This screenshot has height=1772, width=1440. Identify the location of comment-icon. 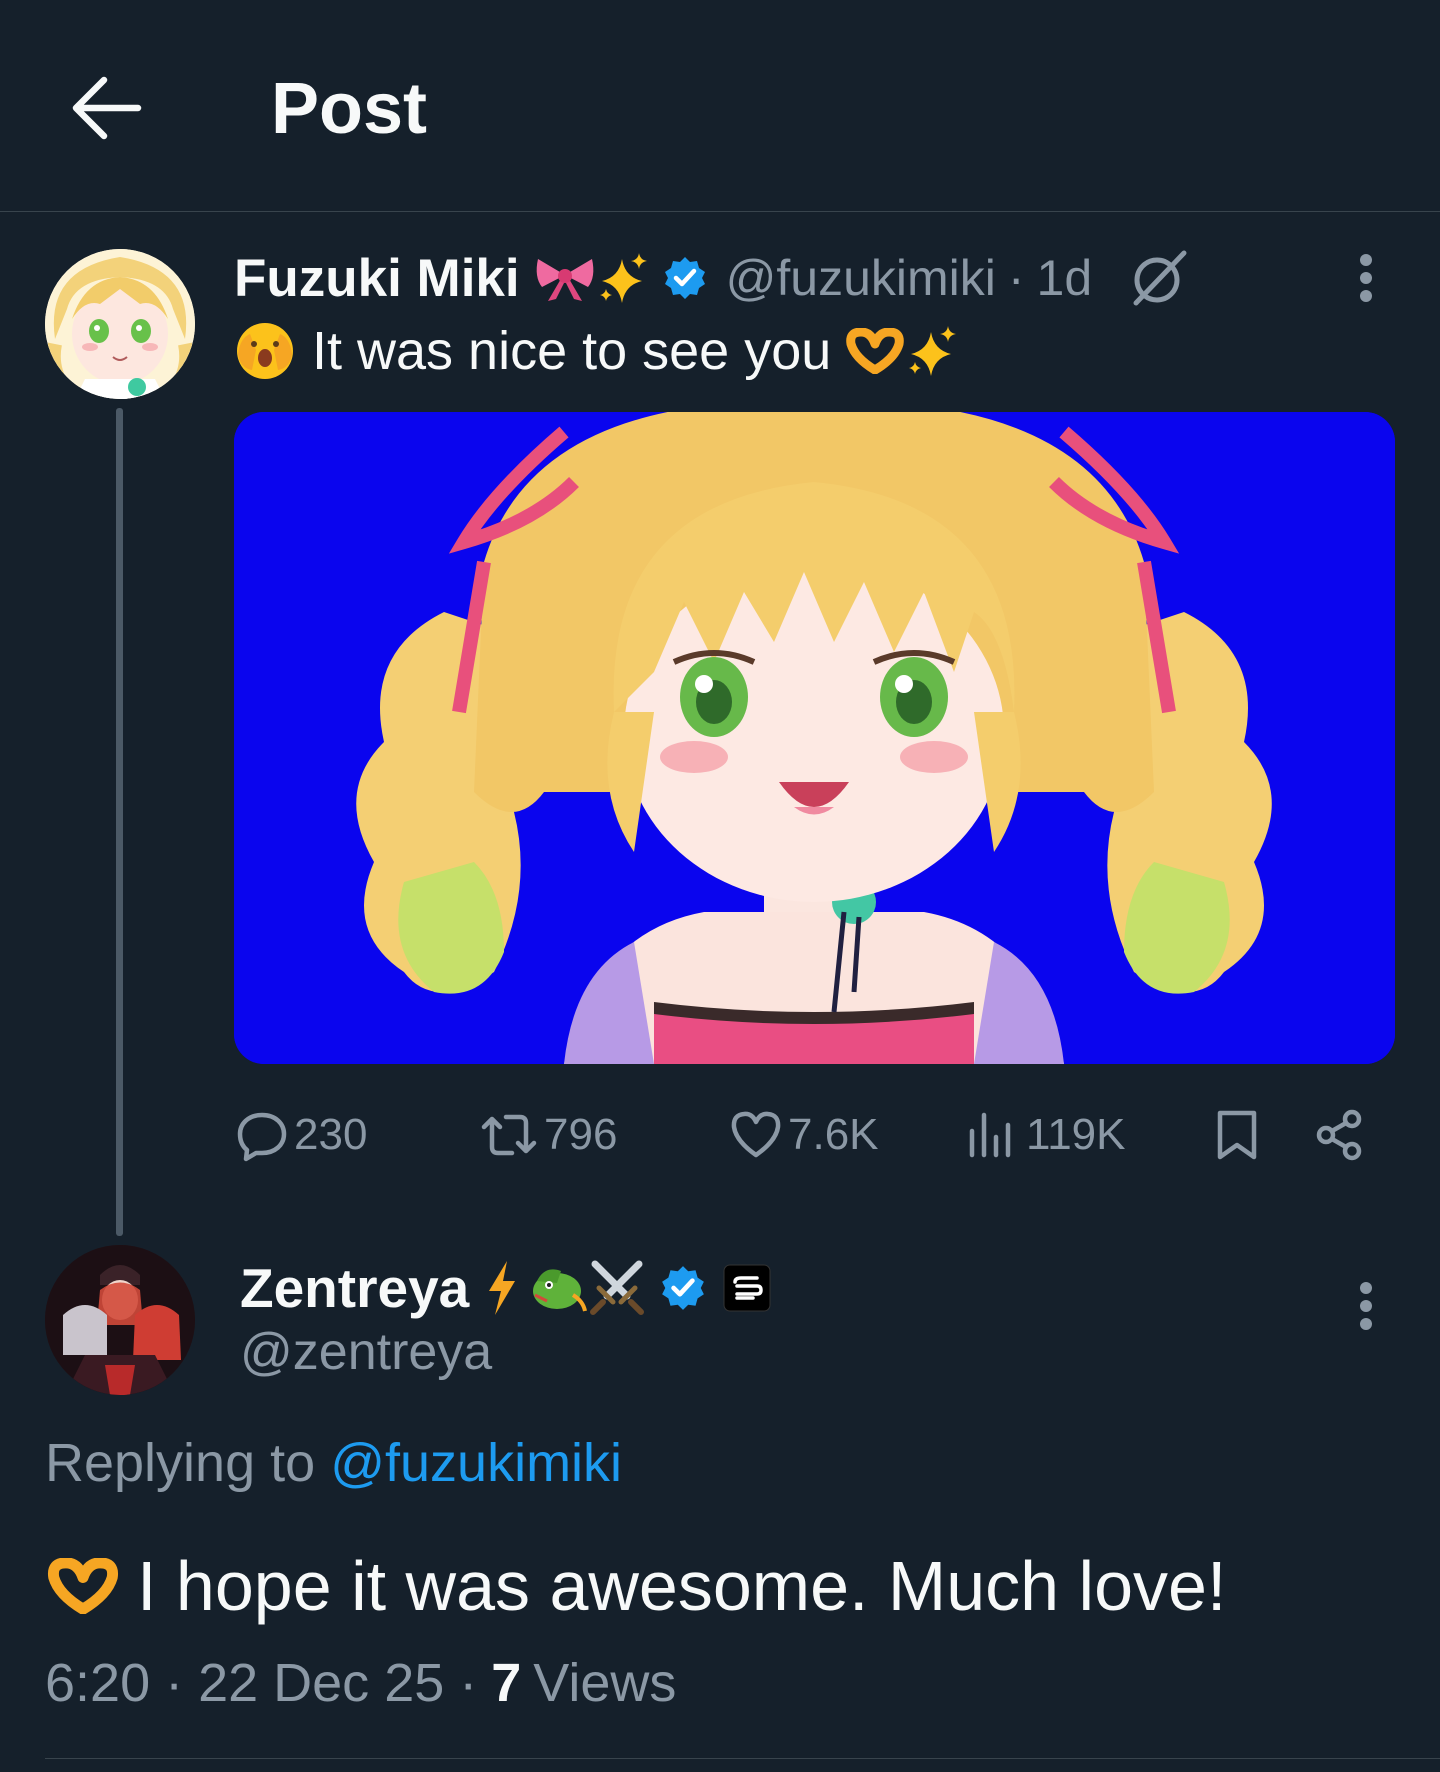
(262, 1137).